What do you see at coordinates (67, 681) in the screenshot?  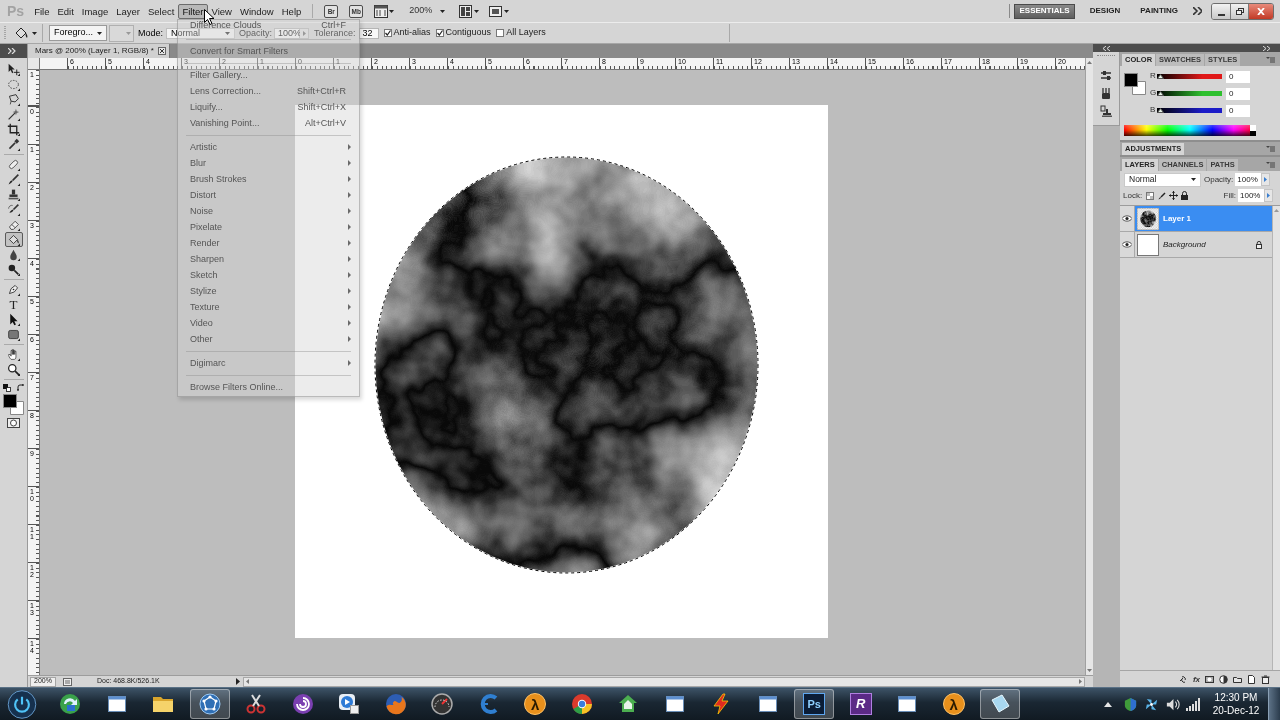 I see `document-info-icon` at bounding box center [67, 681].